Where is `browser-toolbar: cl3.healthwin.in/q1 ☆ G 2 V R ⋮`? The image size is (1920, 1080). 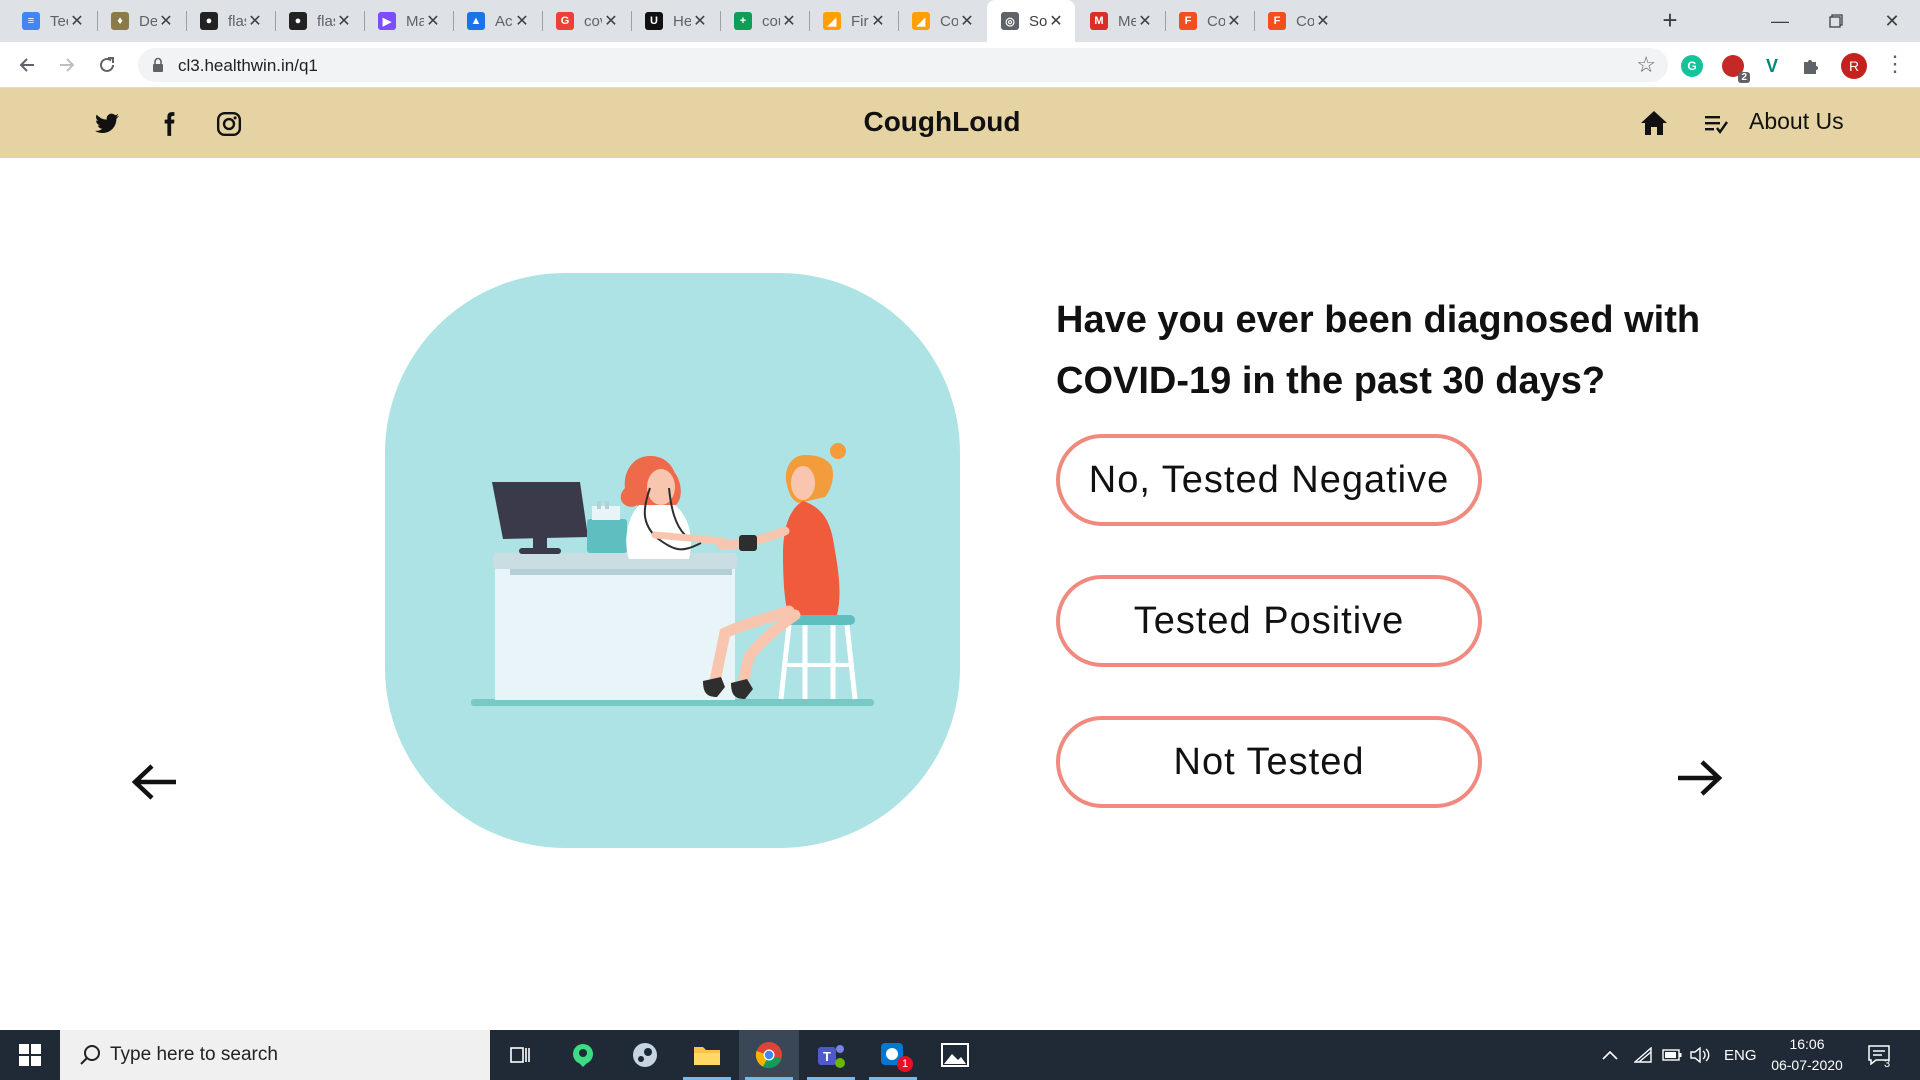
browser-toolbar: cl3.healthwin.in/q1 ☆ G 2 V R ⋮ is located at coordinates (960, 65).